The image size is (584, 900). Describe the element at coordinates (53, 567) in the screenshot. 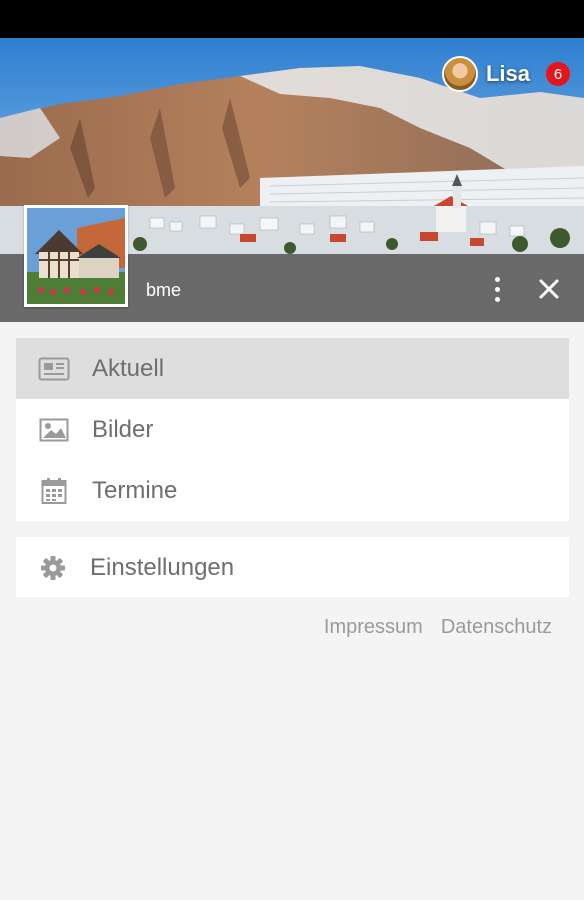

I see `gear-icon` at that location.